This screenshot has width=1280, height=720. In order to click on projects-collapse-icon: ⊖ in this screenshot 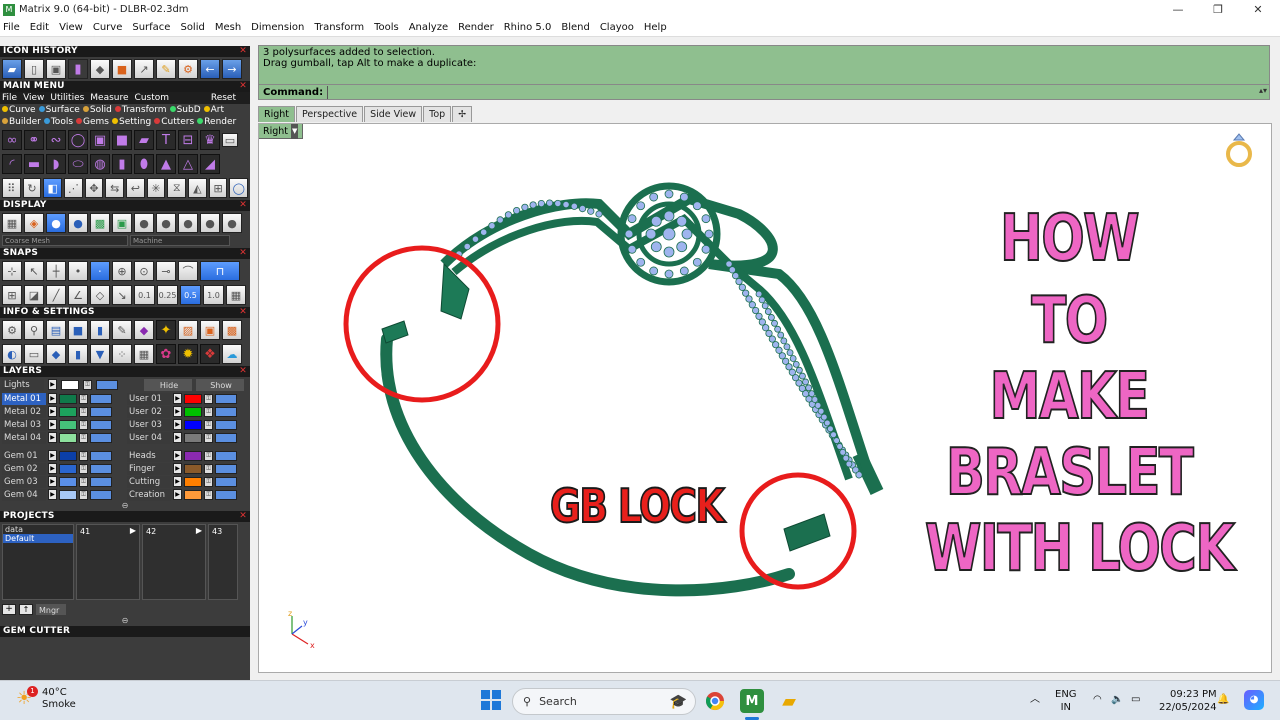, I will do `click(125, 621)`.